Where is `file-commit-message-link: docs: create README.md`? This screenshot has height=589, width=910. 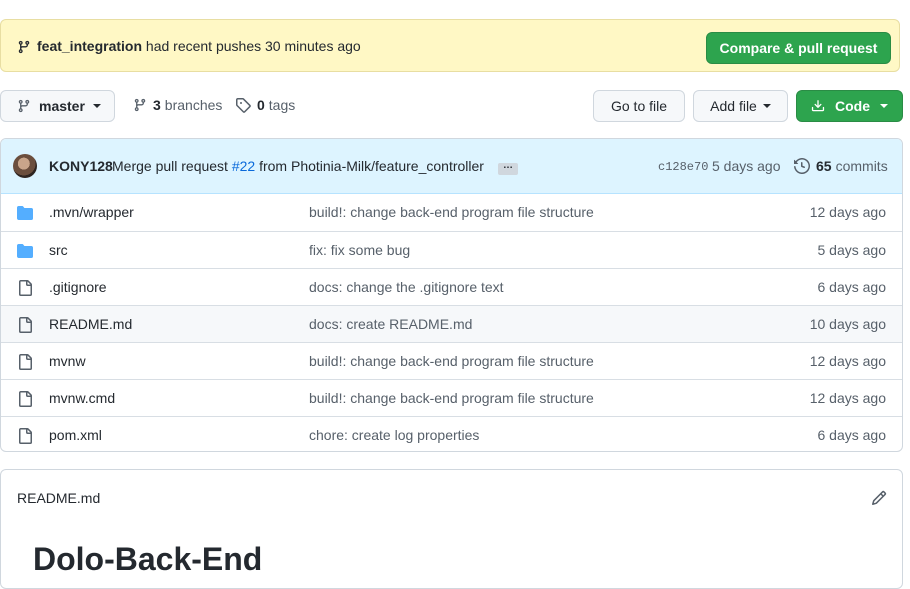 file-commit-message-link: docs: create README.md is located at coordinates (390, 324).